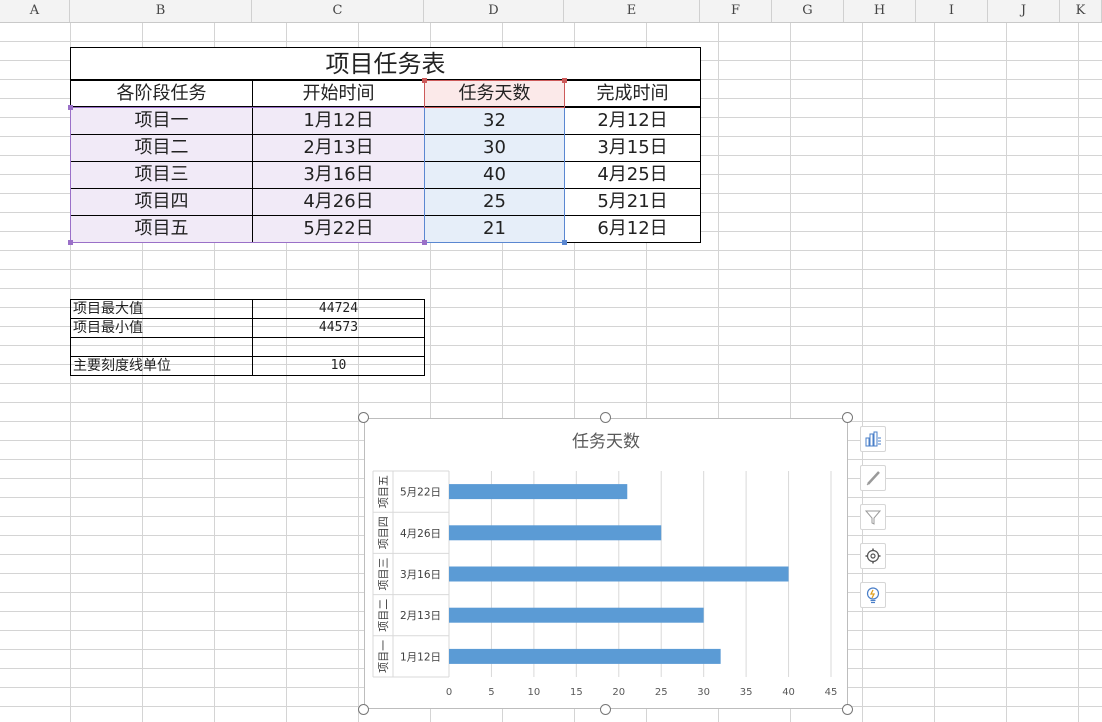 This screenshot has width=1102, height=722. Describe the element at coordinates (632, 93) in the screenshot. I see `header-end: 完成时间` at that location.